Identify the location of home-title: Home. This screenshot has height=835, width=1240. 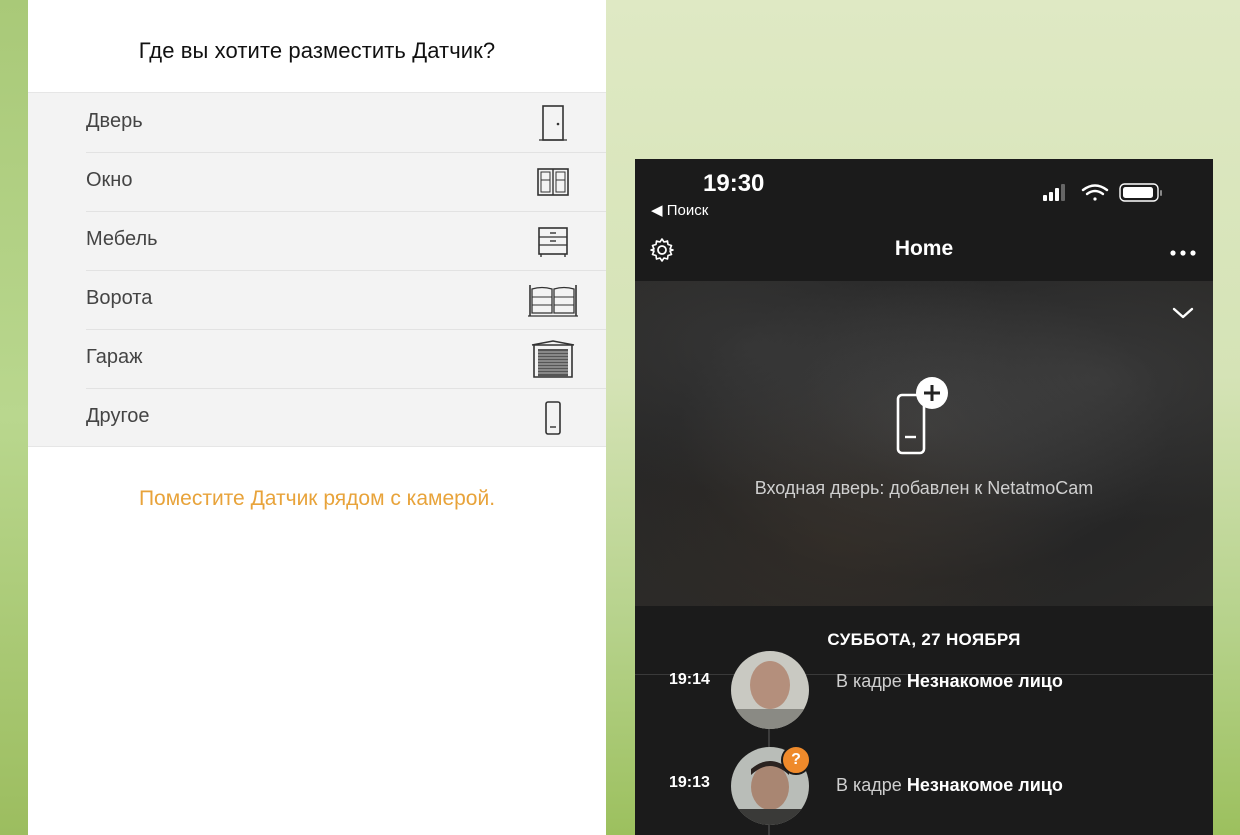
(924, 248).